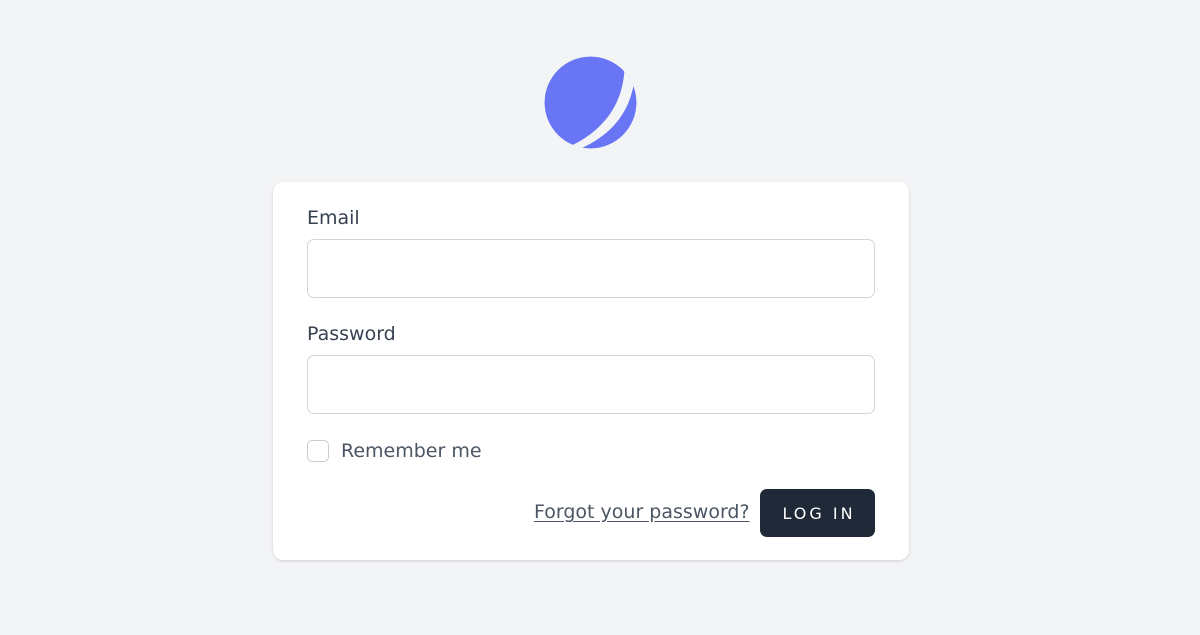 The image size is (1200, 635). What do you see at coordinates (318, 451) in the screenshot?
I see `remember-me-checkbox` at bounding box center [318, 451].